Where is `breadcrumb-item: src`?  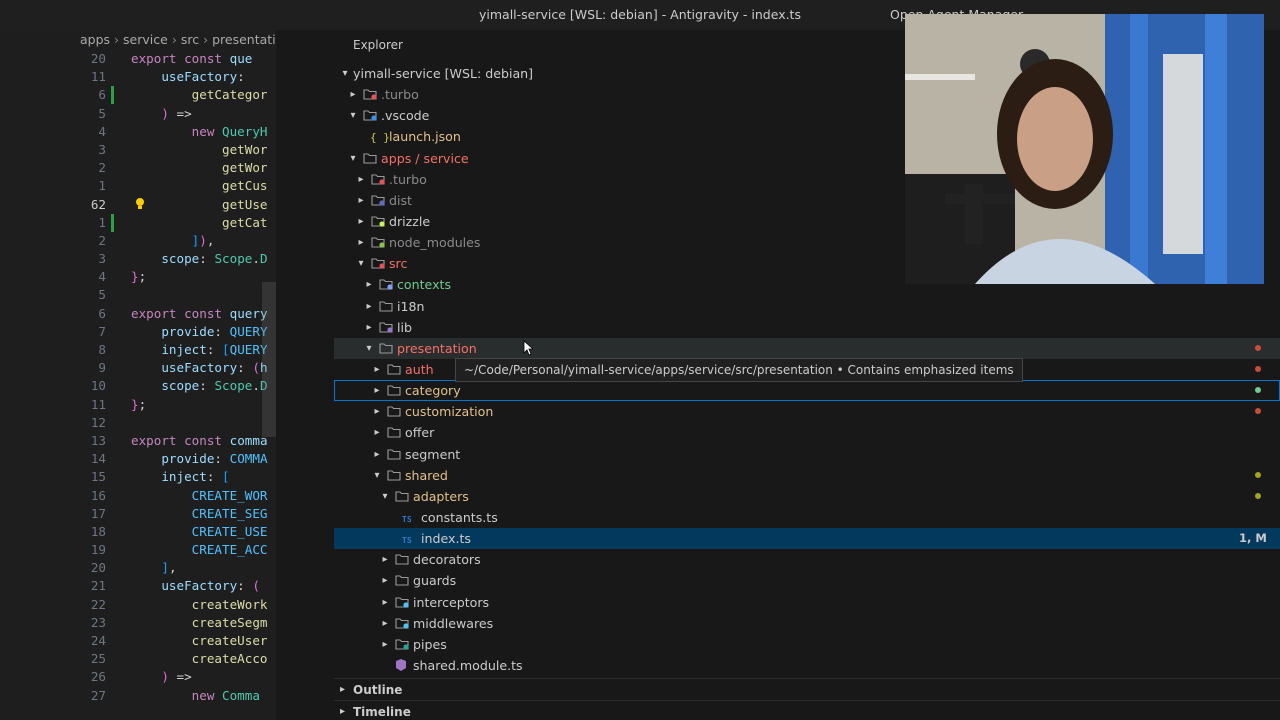
breadcrumb-item: src is located at coordinates (190, 39).